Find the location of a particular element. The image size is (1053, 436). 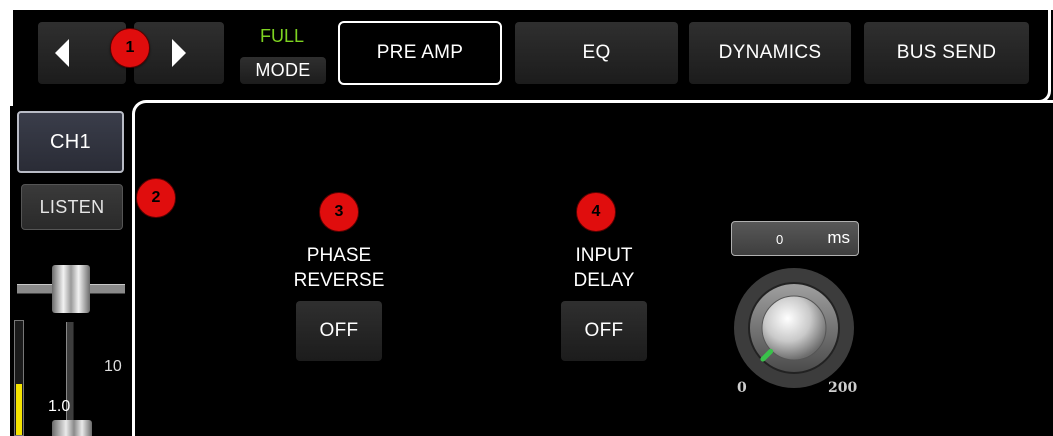

annotation-badge-4: 4 is located at coordinates (596, 212).